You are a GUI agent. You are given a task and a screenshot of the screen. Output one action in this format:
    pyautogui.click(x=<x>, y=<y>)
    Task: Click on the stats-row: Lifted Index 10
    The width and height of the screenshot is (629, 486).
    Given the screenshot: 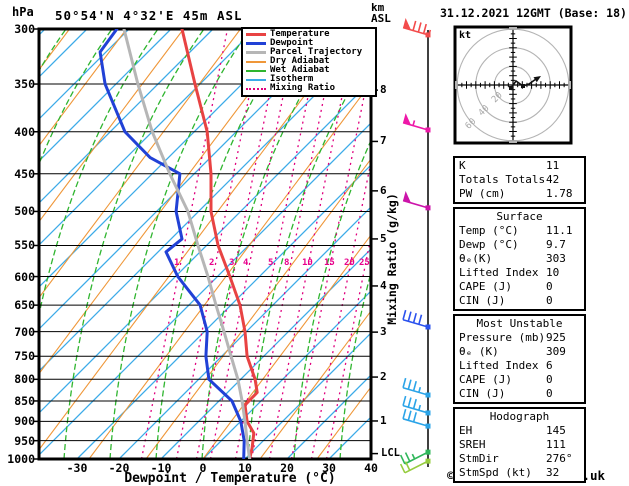 What is the action you would take?
    pyautogui.click(x=519, y=273)
    